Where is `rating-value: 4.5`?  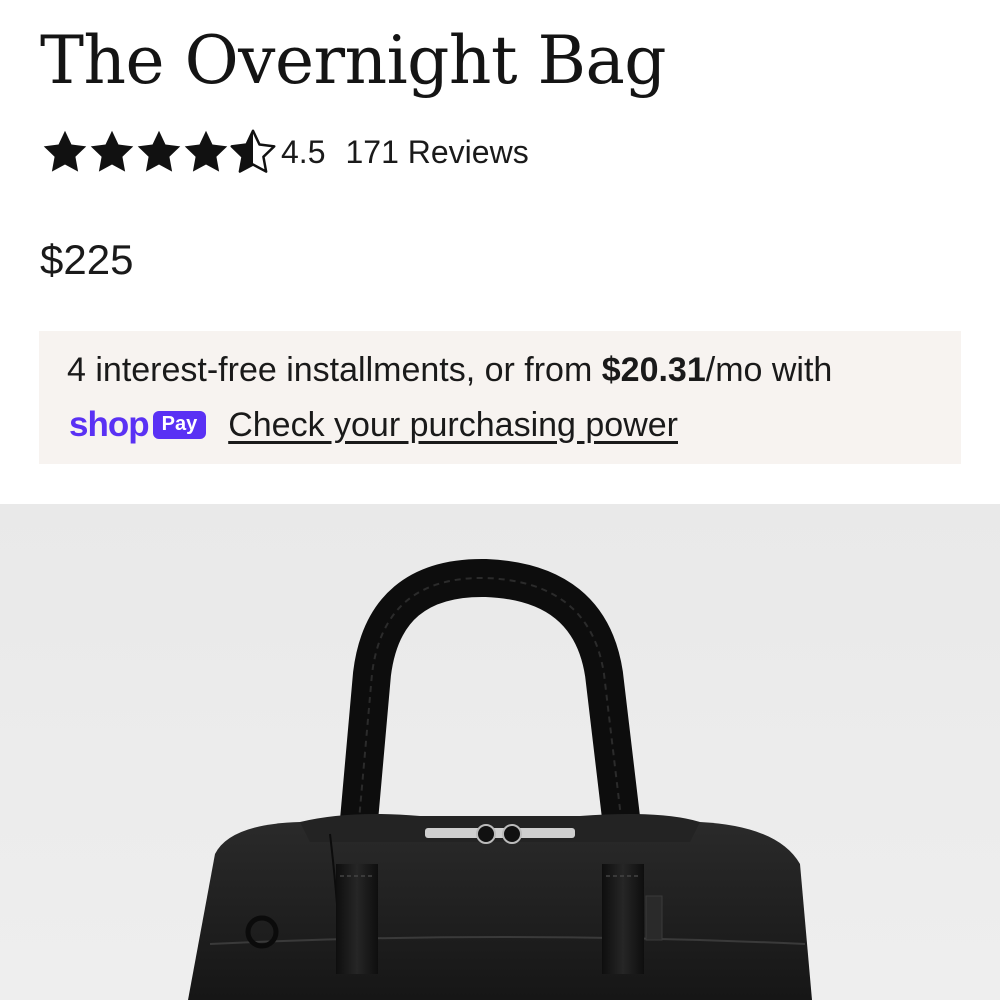 rating-value: 4.5 is located at coordinates (303, 151).